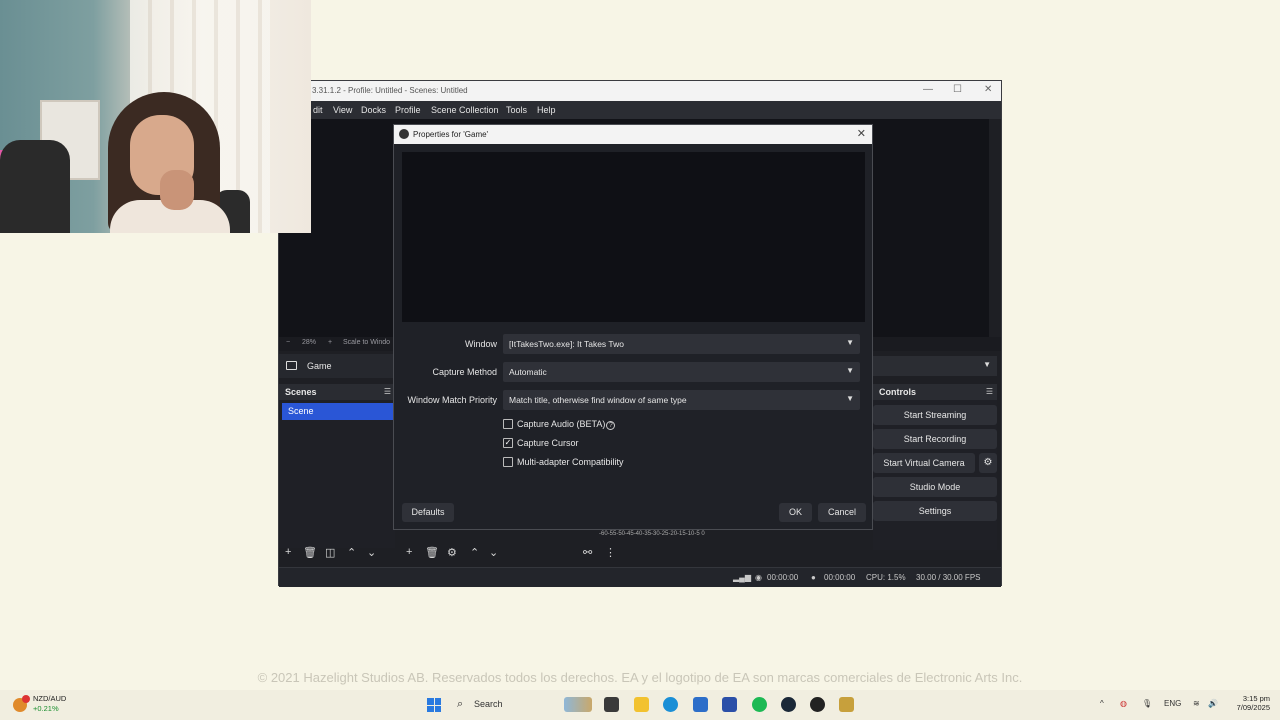 This screenshot has width=1280, height=720. What do you see at coordinates (641, 704) in the screenshot?
I see `file-explorer-icon` at bounding box center [641, 704].